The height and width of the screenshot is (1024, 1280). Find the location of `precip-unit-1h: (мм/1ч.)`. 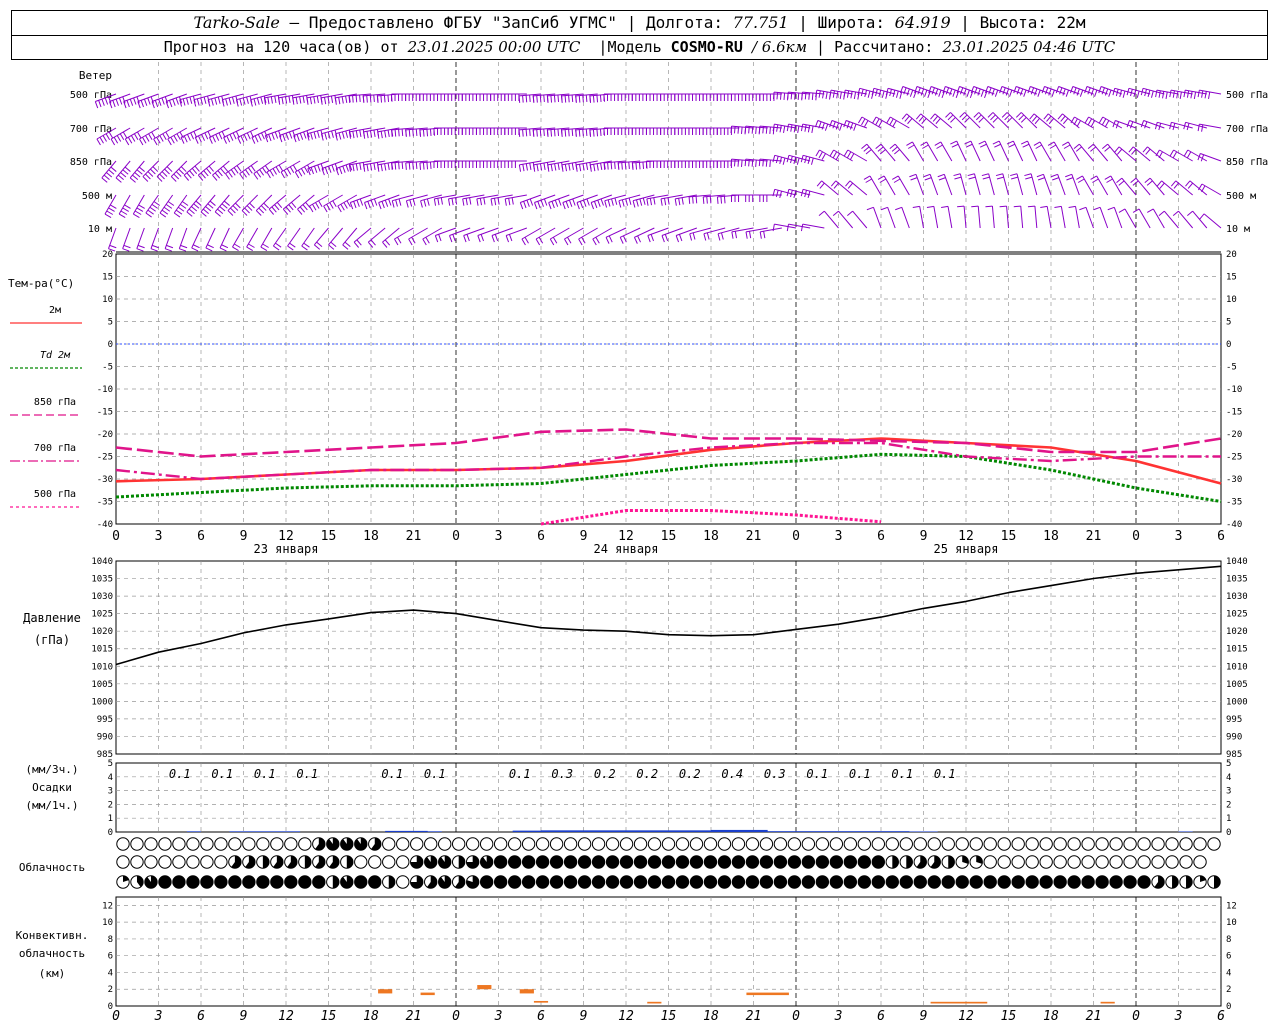

precip-unit-1h: (мм/1ч.) is located at coordinates (52, 805).